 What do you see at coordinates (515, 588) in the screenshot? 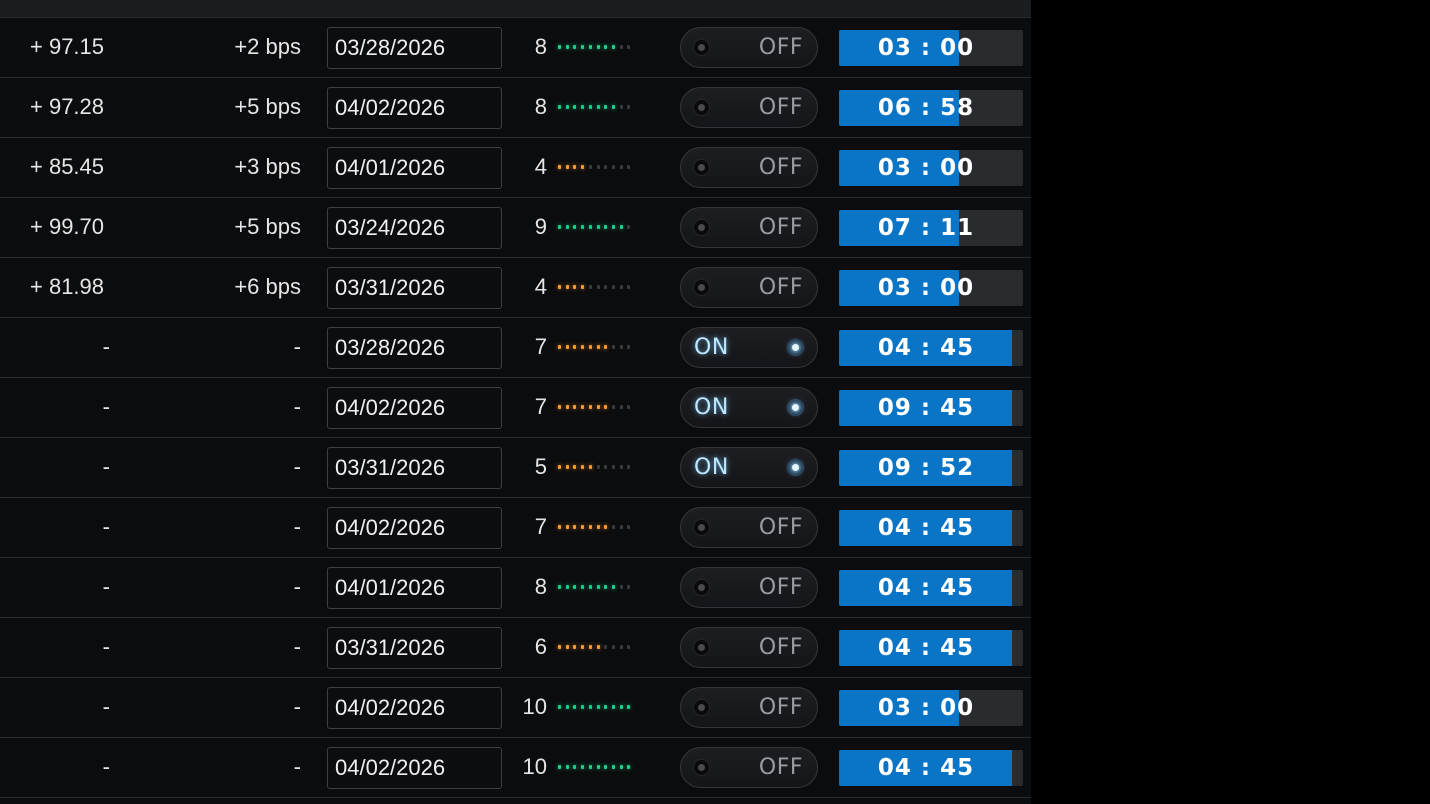
I see `table-row: - - 04/01/2026 8 OFF 04 : 45` at bounding box center [515, 588].